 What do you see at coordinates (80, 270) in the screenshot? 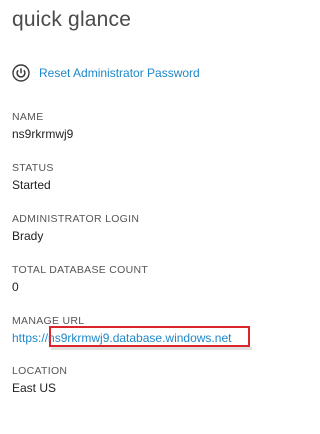
I see `database-count-label: TOTAL DATABASE COUNT` at bounding box center [80, 270].